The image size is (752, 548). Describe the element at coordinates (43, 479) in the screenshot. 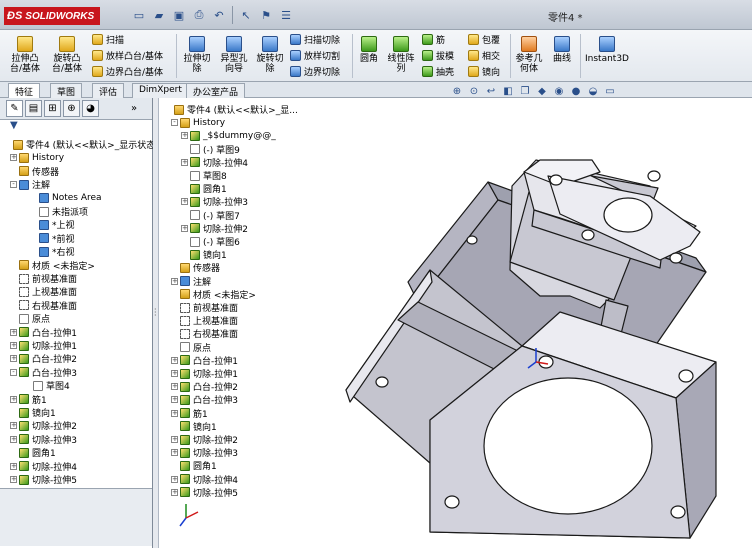

I see `tree-node: + 切除-拉伸5` at that location.